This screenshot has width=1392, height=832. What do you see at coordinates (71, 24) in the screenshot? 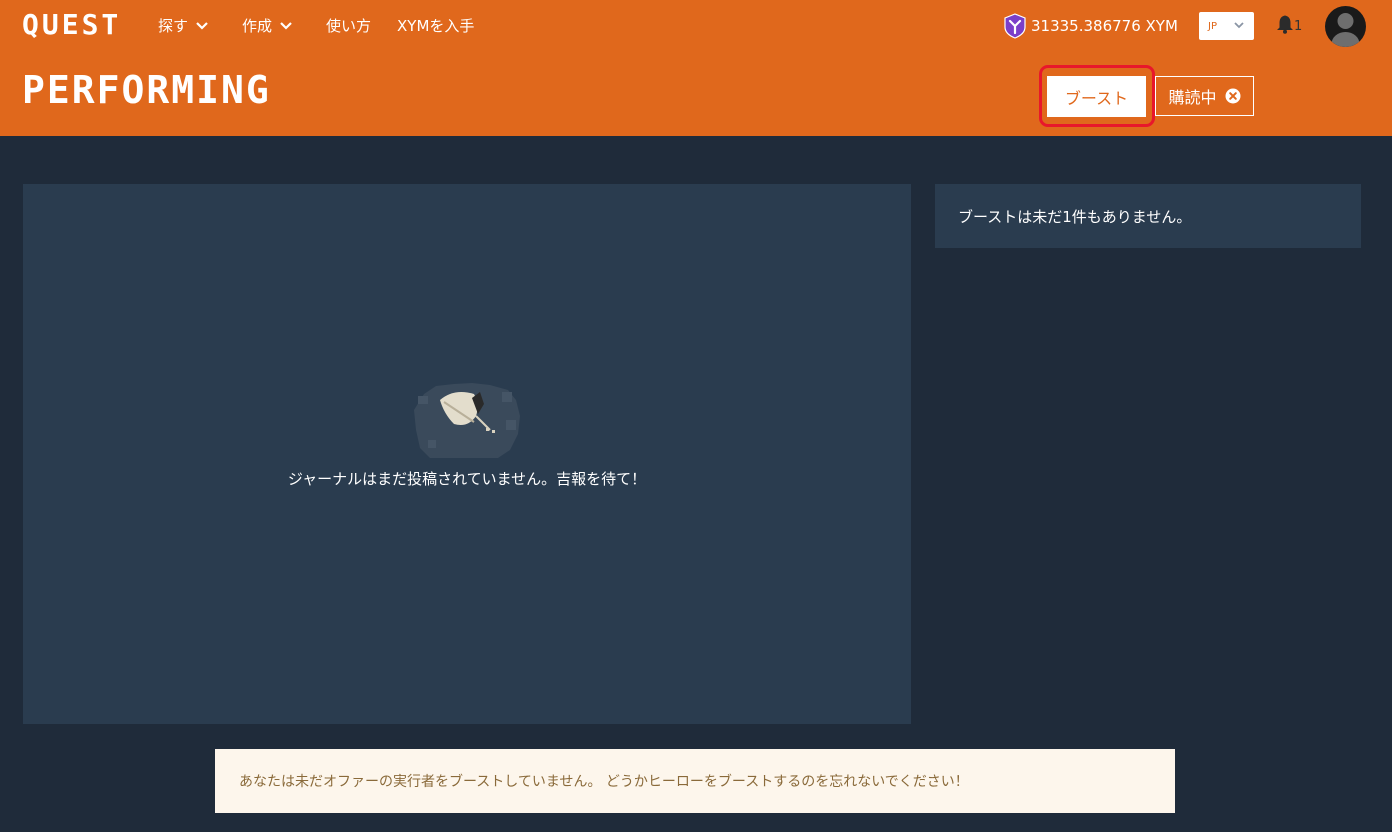
I see `quest-logo: QUEST` at bounding box center [71, 24].